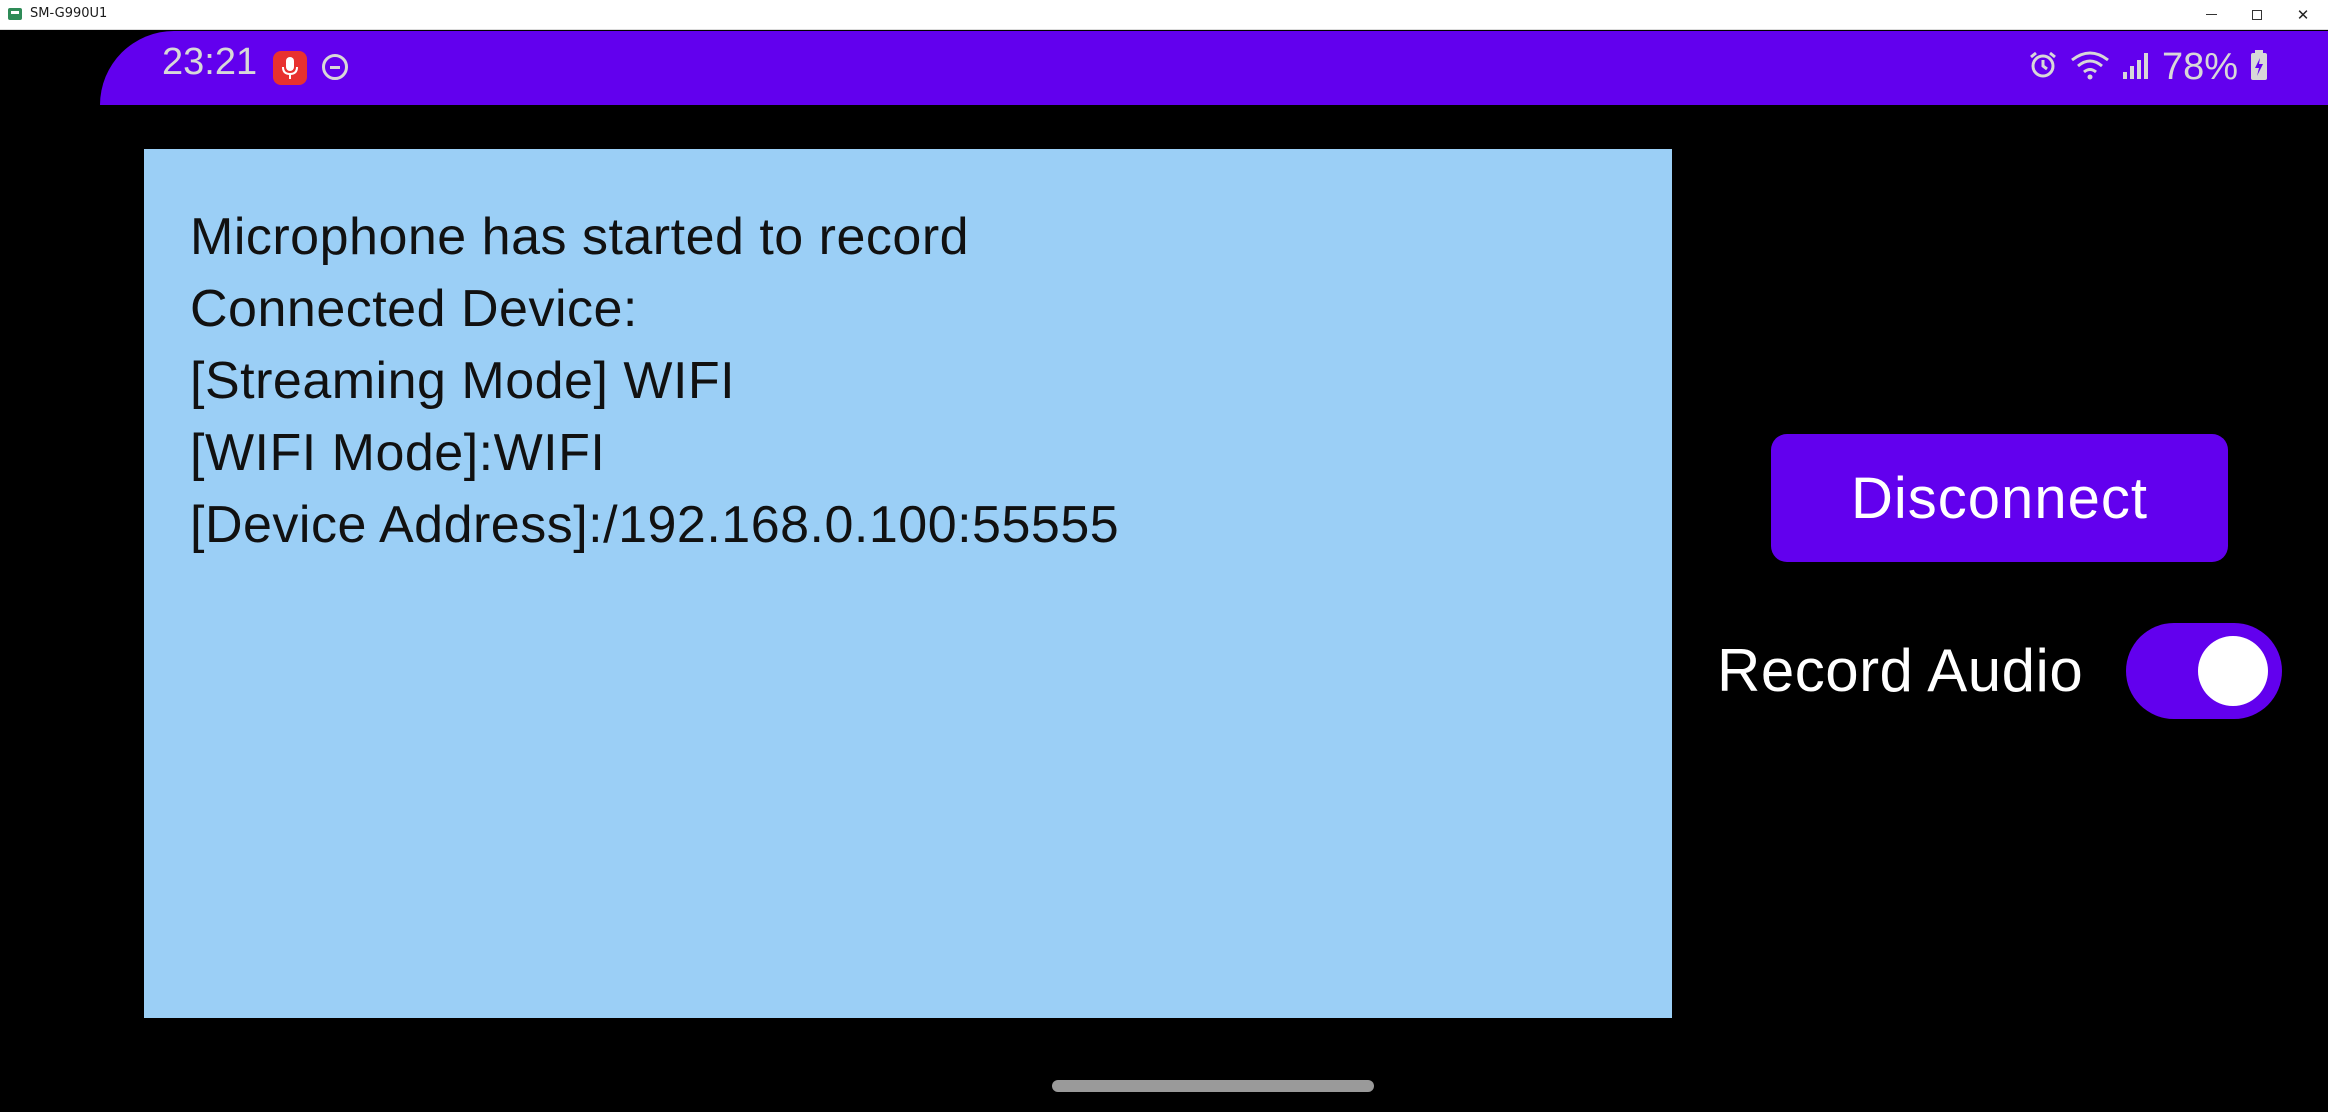  What do you see at coordinates (414, 309) in the screenshot?
I see `log-line-connected-device: Connected Device:` at bounding box center [414, 309].